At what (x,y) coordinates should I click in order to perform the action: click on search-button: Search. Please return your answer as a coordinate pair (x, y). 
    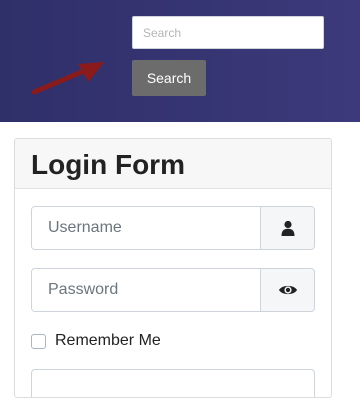
    Looking at the image, I should click on (169, 78).